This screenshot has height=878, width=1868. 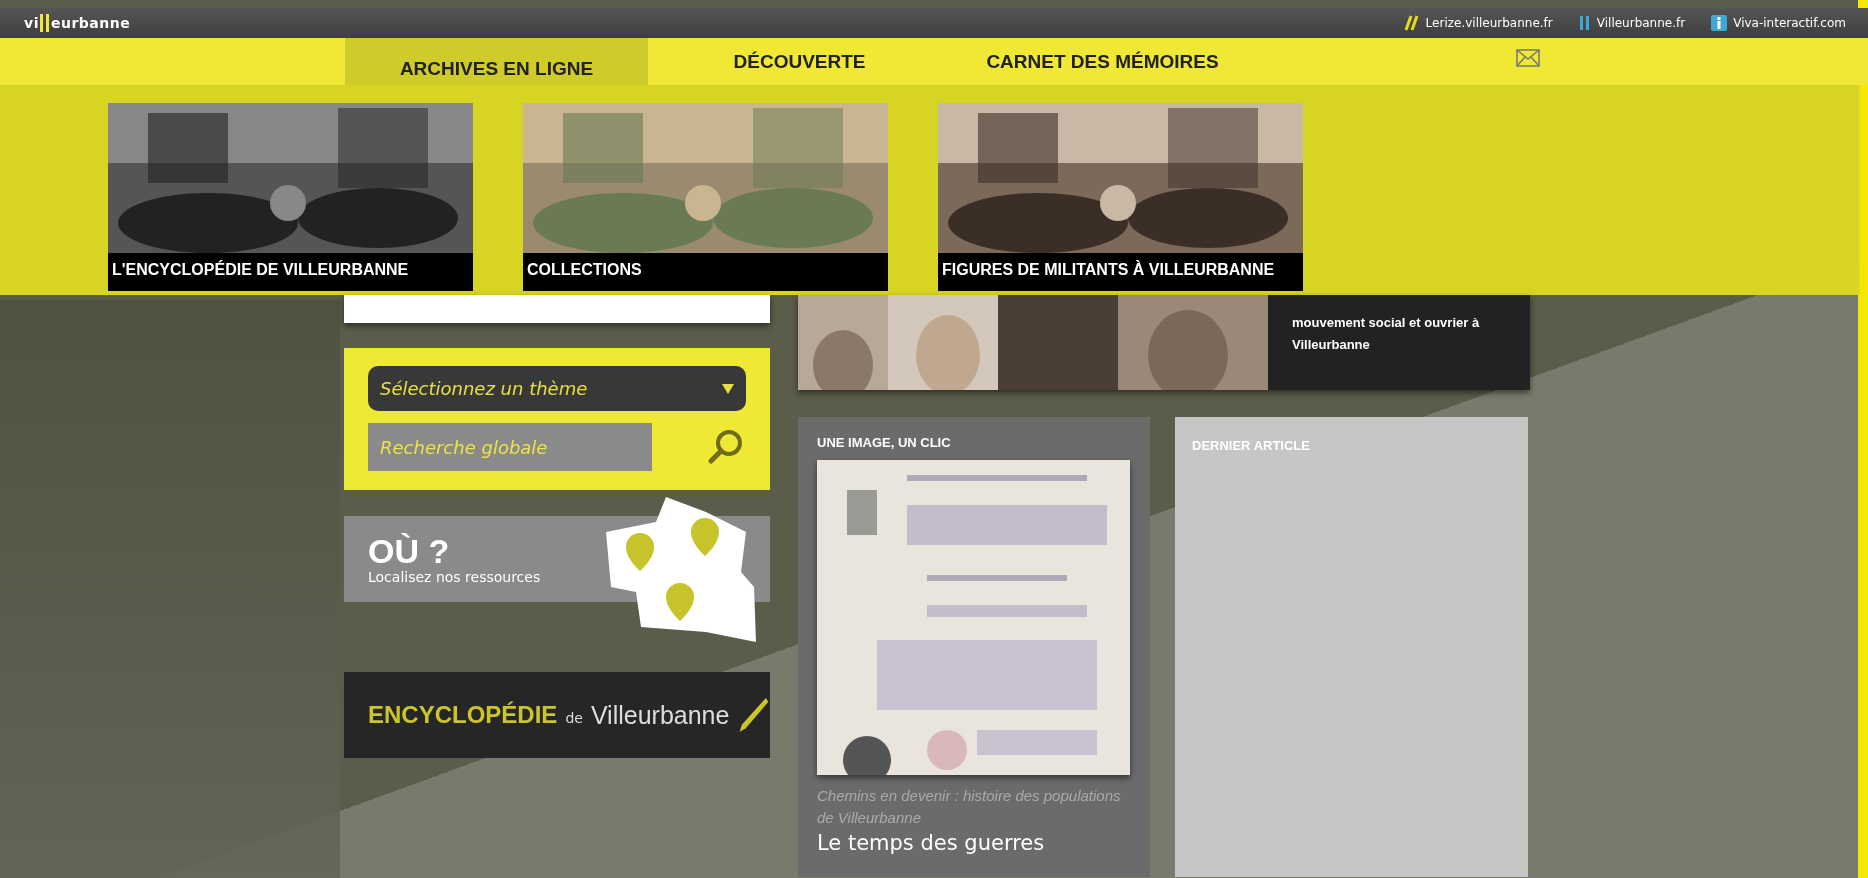 I want to click on site-link: Villeurbanne.fr, so click(x=1632, y=23).